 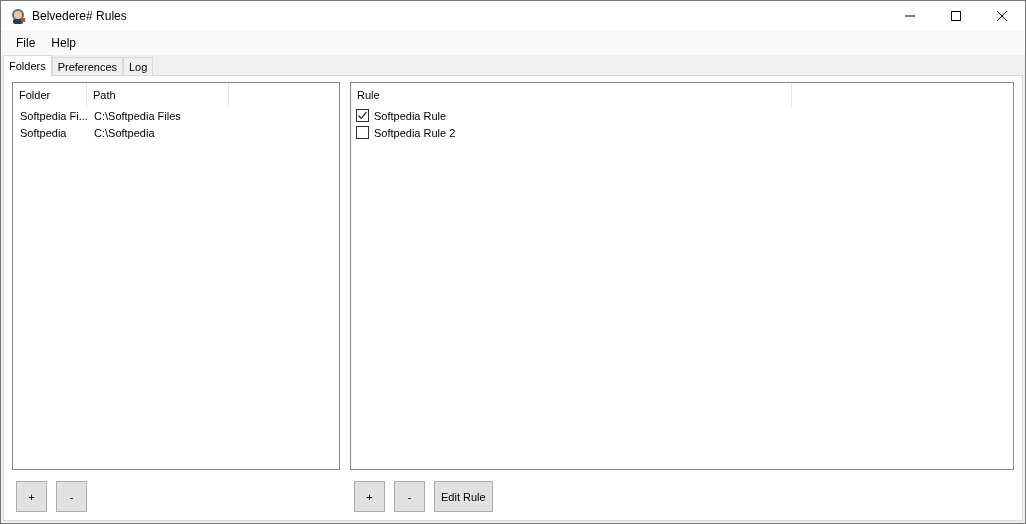 I want to click on tab: Preferences, so click(x=87, y=66).